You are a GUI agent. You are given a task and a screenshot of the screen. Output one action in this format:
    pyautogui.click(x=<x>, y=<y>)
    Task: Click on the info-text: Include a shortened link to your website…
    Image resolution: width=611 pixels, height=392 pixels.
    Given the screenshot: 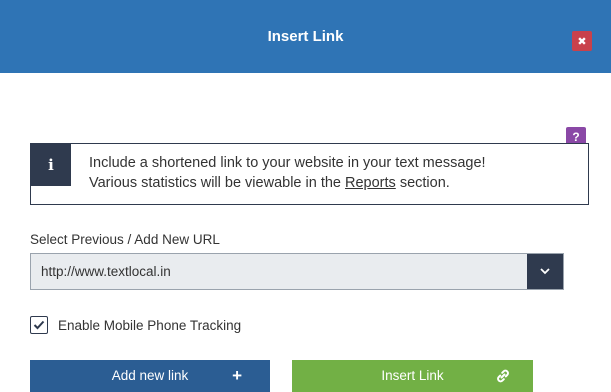 What is the action you would take?
    pyautogui.click(x=332, y=173)
    